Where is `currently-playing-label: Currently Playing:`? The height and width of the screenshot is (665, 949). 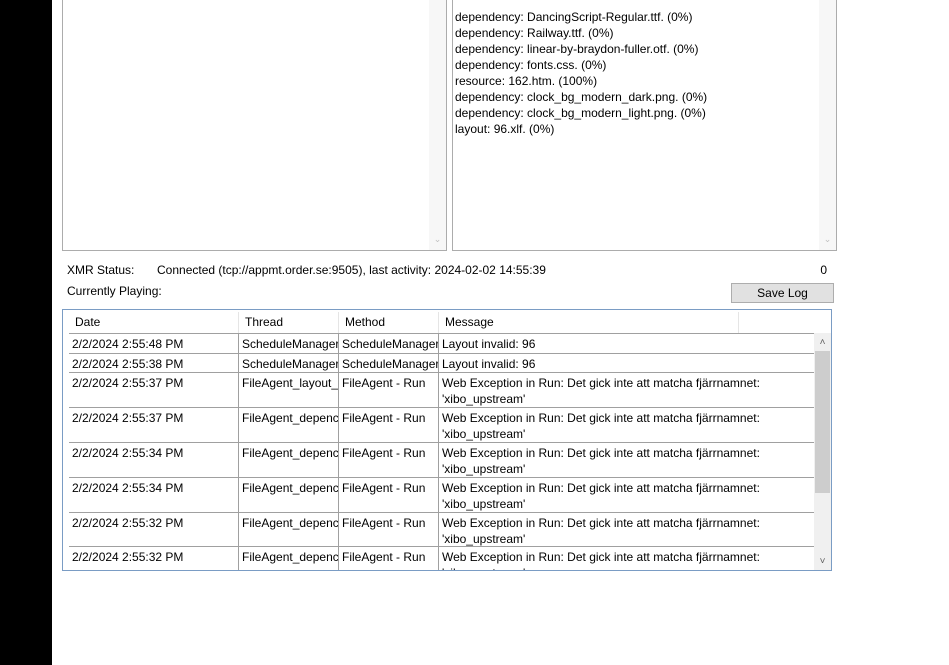
currently-playing-label: Currently Playing: is located at coordinates (114, 291).